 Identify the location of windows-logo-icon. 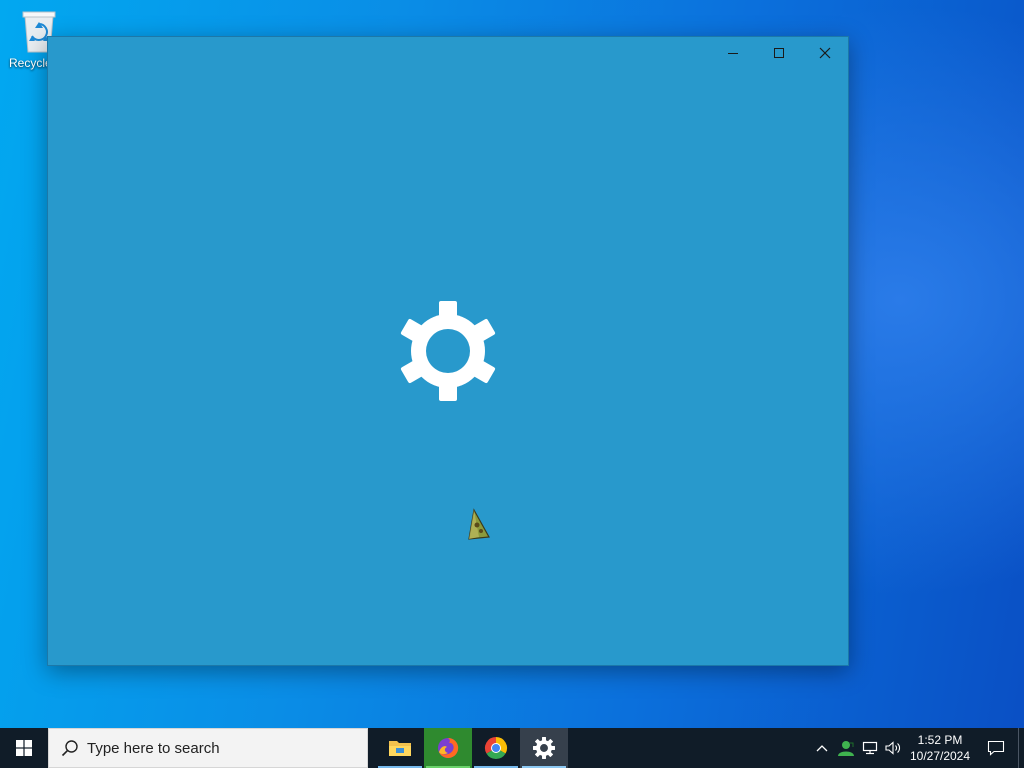
(24, 748).